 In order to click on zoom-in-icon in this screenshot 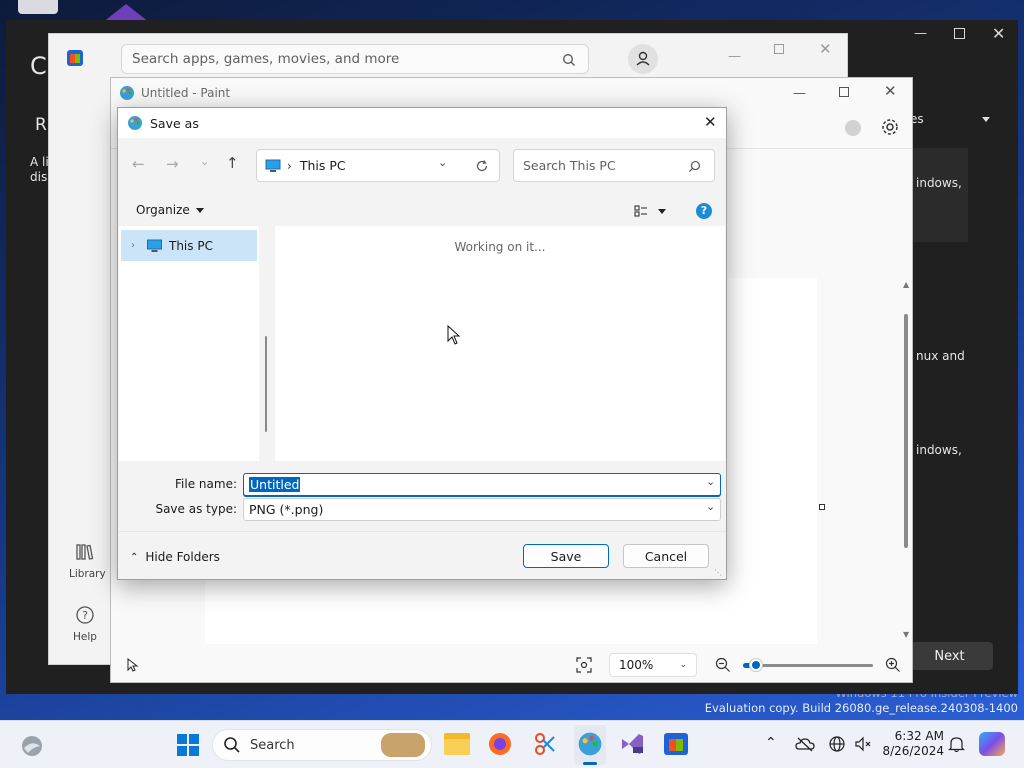, I will do `click(893, 665)`.